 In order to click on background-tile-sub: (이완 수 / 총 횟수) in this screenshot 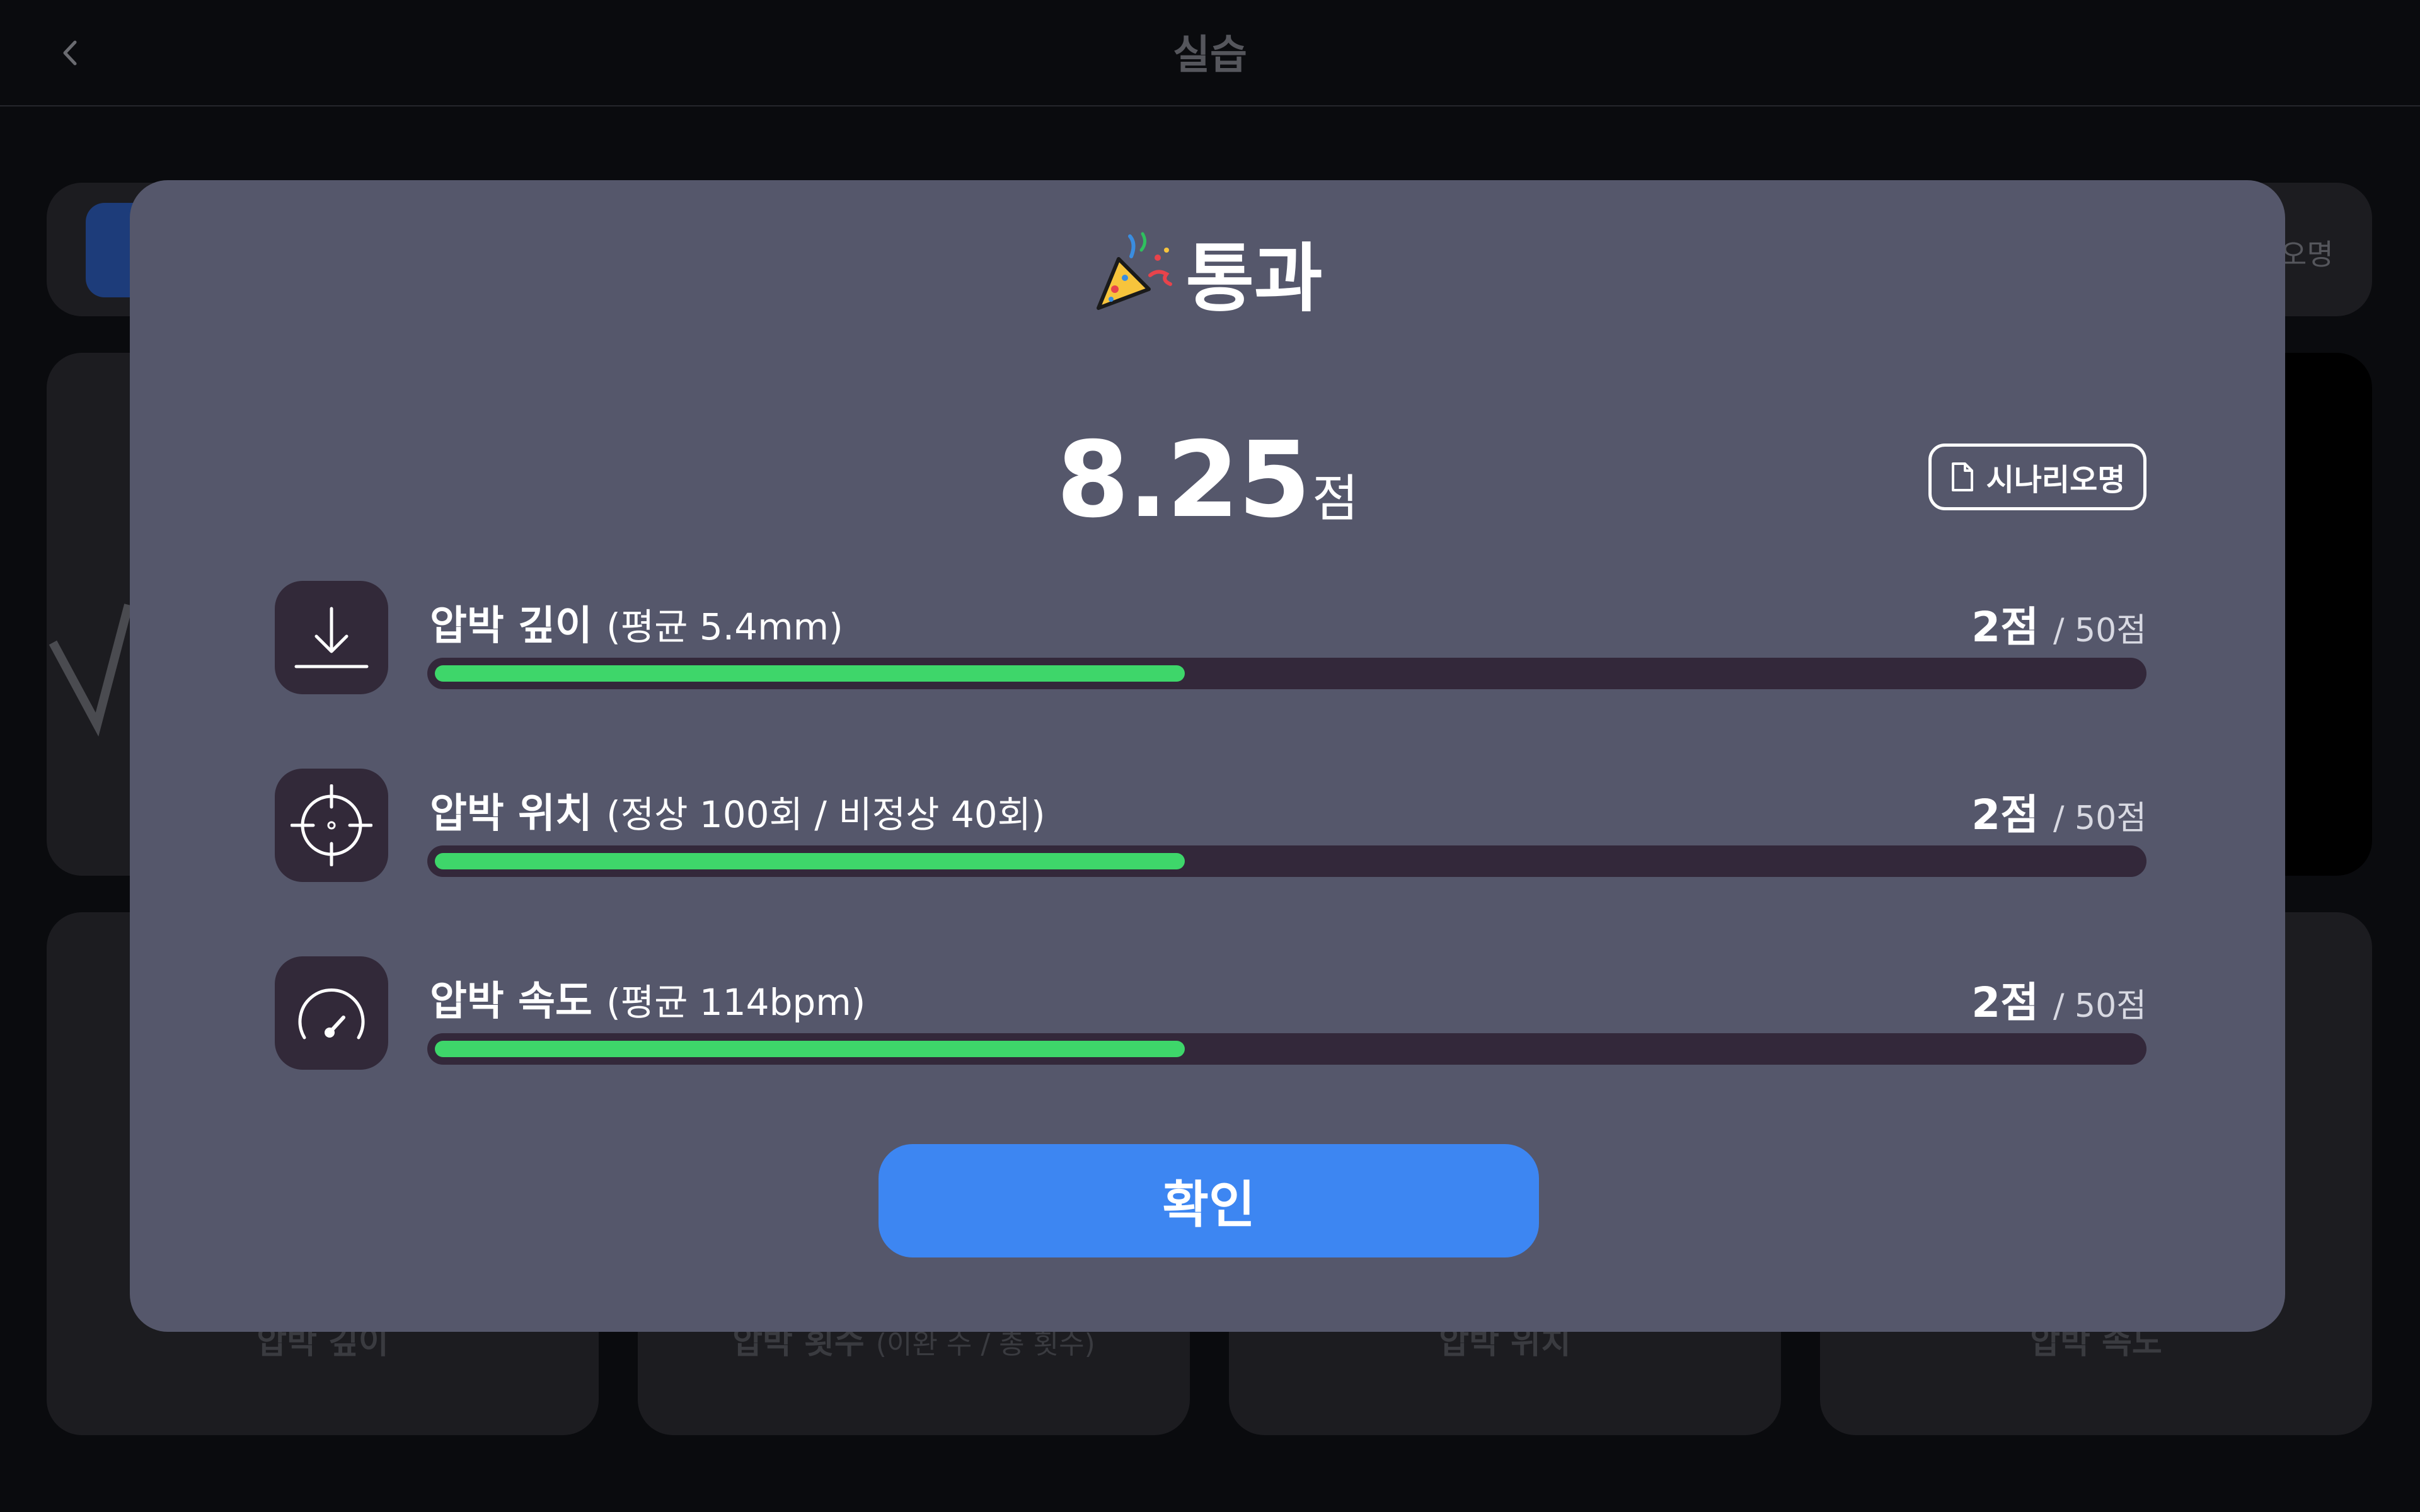, I will do `click(985, 1344)`.